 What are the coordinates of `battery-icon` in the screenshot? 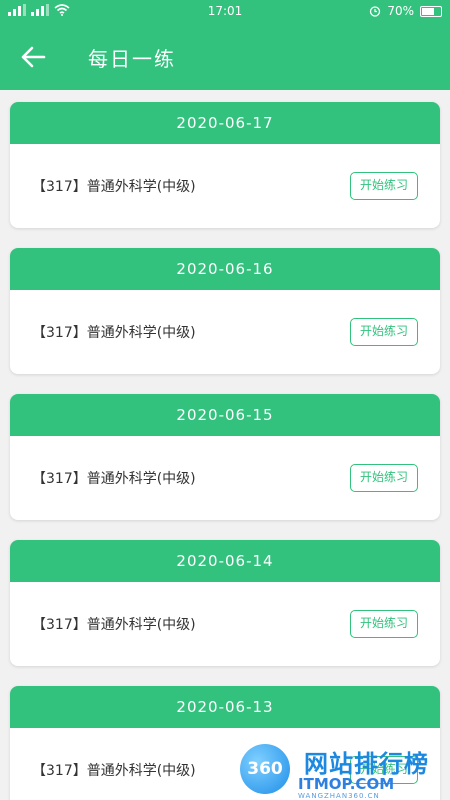 It's located at (431, 11).